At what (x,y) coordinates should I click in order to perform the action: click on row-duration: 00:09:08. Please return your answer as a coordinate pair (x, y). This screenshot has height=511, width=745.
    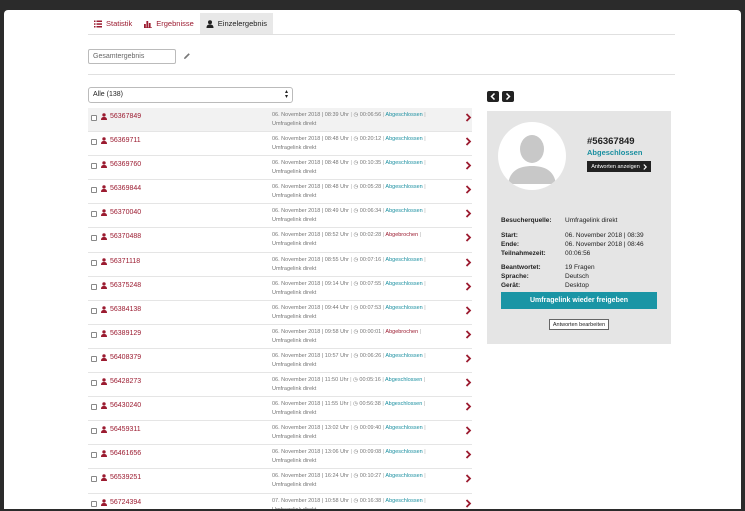
    Looking at the image, I should click on (370, 452).